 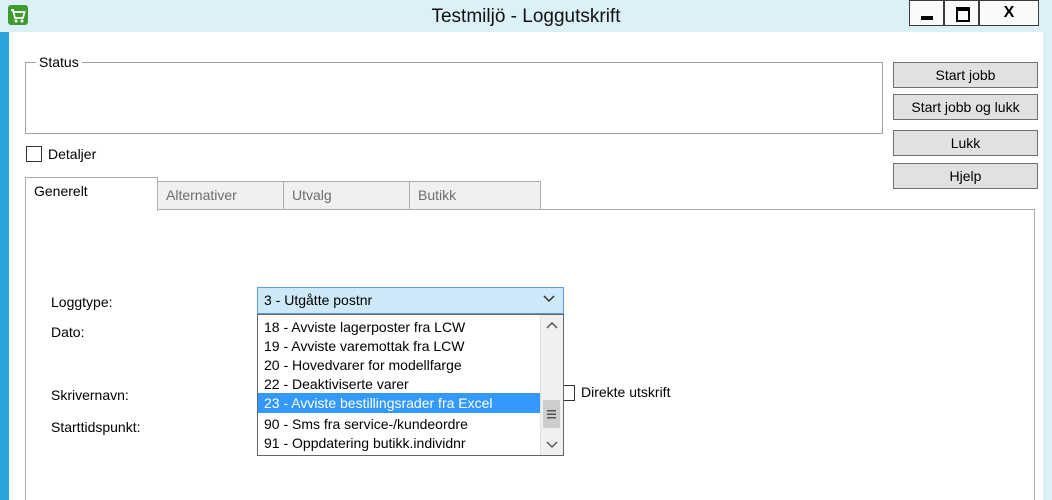 What do you see at coordinates (965, 143) in the screenshot?
I see `close-button: Lukk` at bounding box center [965, 143].